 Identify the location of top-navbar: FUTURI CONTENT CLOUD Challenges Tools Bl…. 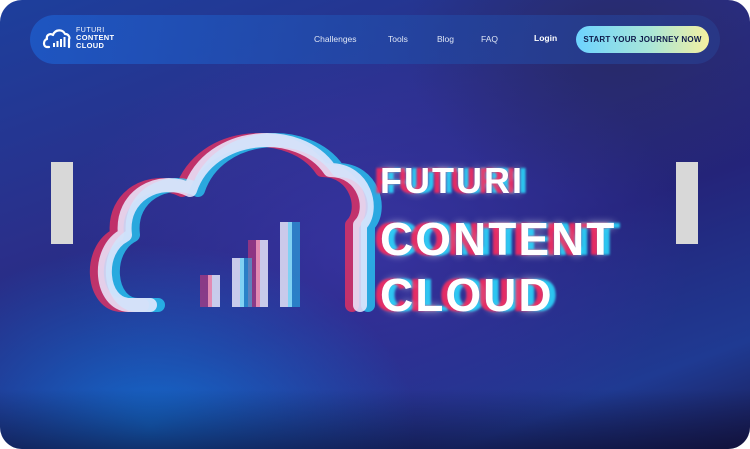
(375, 39).